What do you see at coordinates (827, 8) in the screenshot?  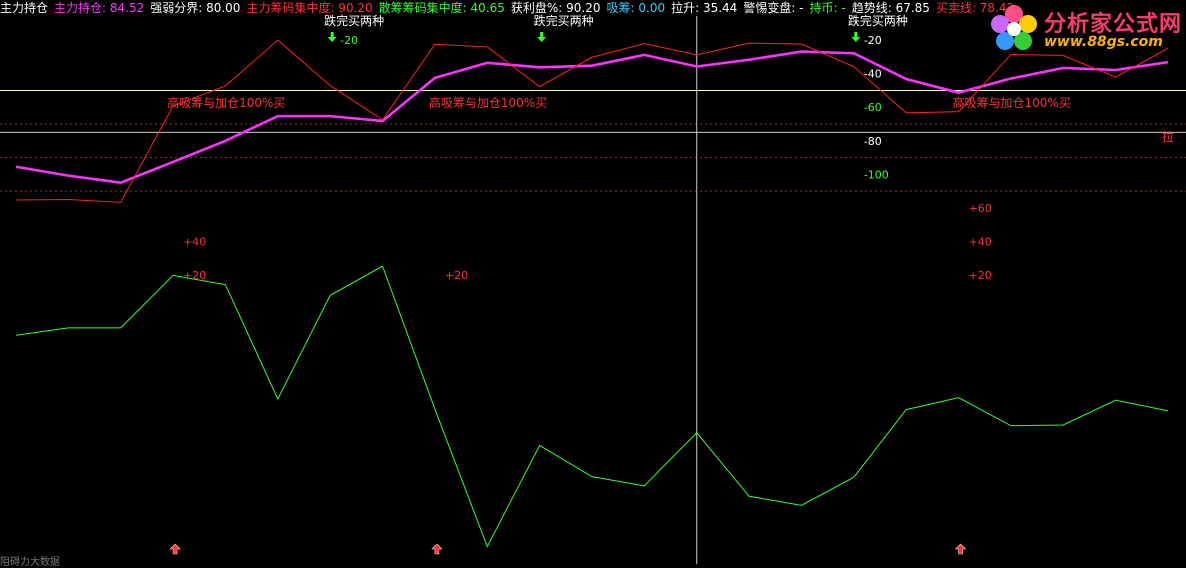 I see `header-item: 持币: -` at bounding box center [827, 8].